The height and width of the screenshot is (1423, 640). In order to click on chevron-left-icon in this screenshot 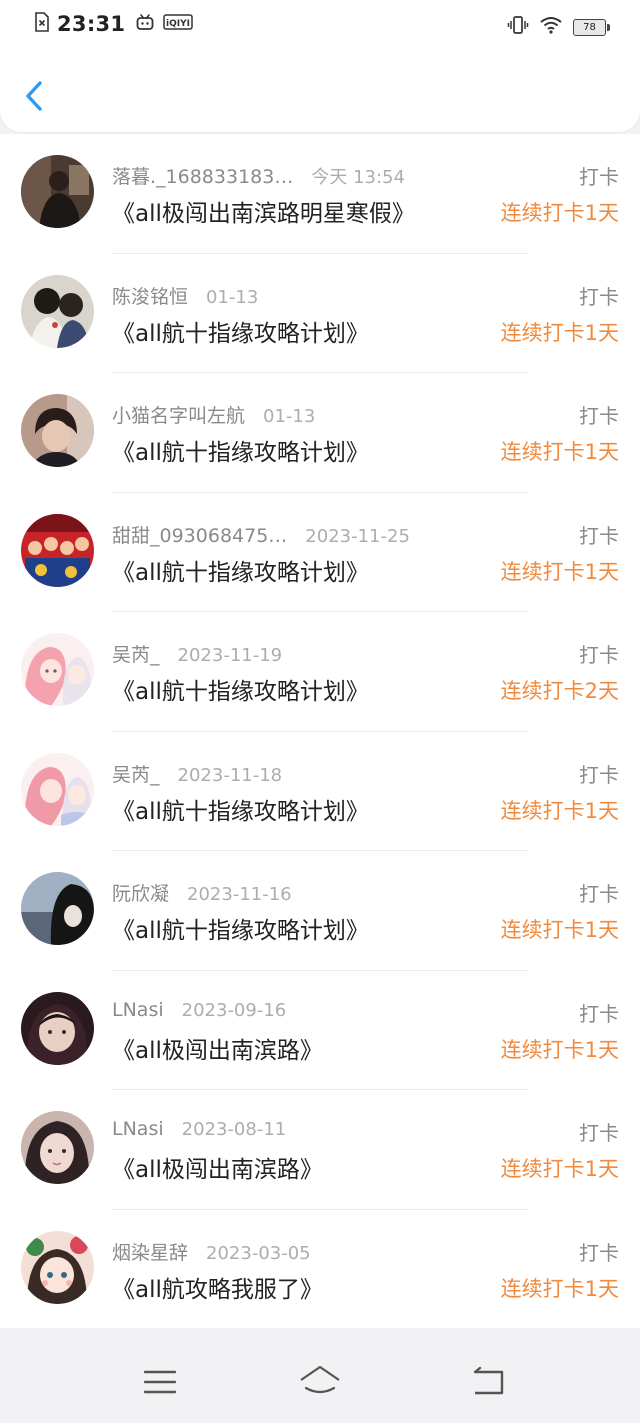, I will do `click(35, 100)`.